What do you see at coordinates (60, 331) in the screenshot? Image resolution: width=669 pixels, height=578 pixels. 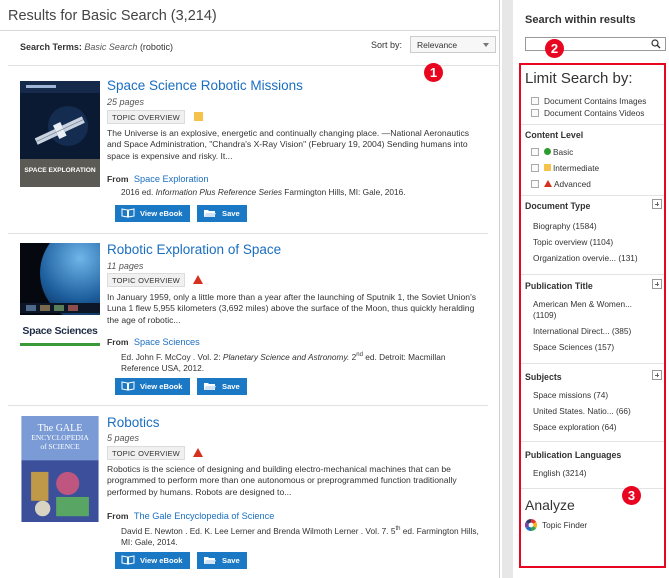 I see `book-cover-title: Space Sciences` at bounding box center [60, 331].